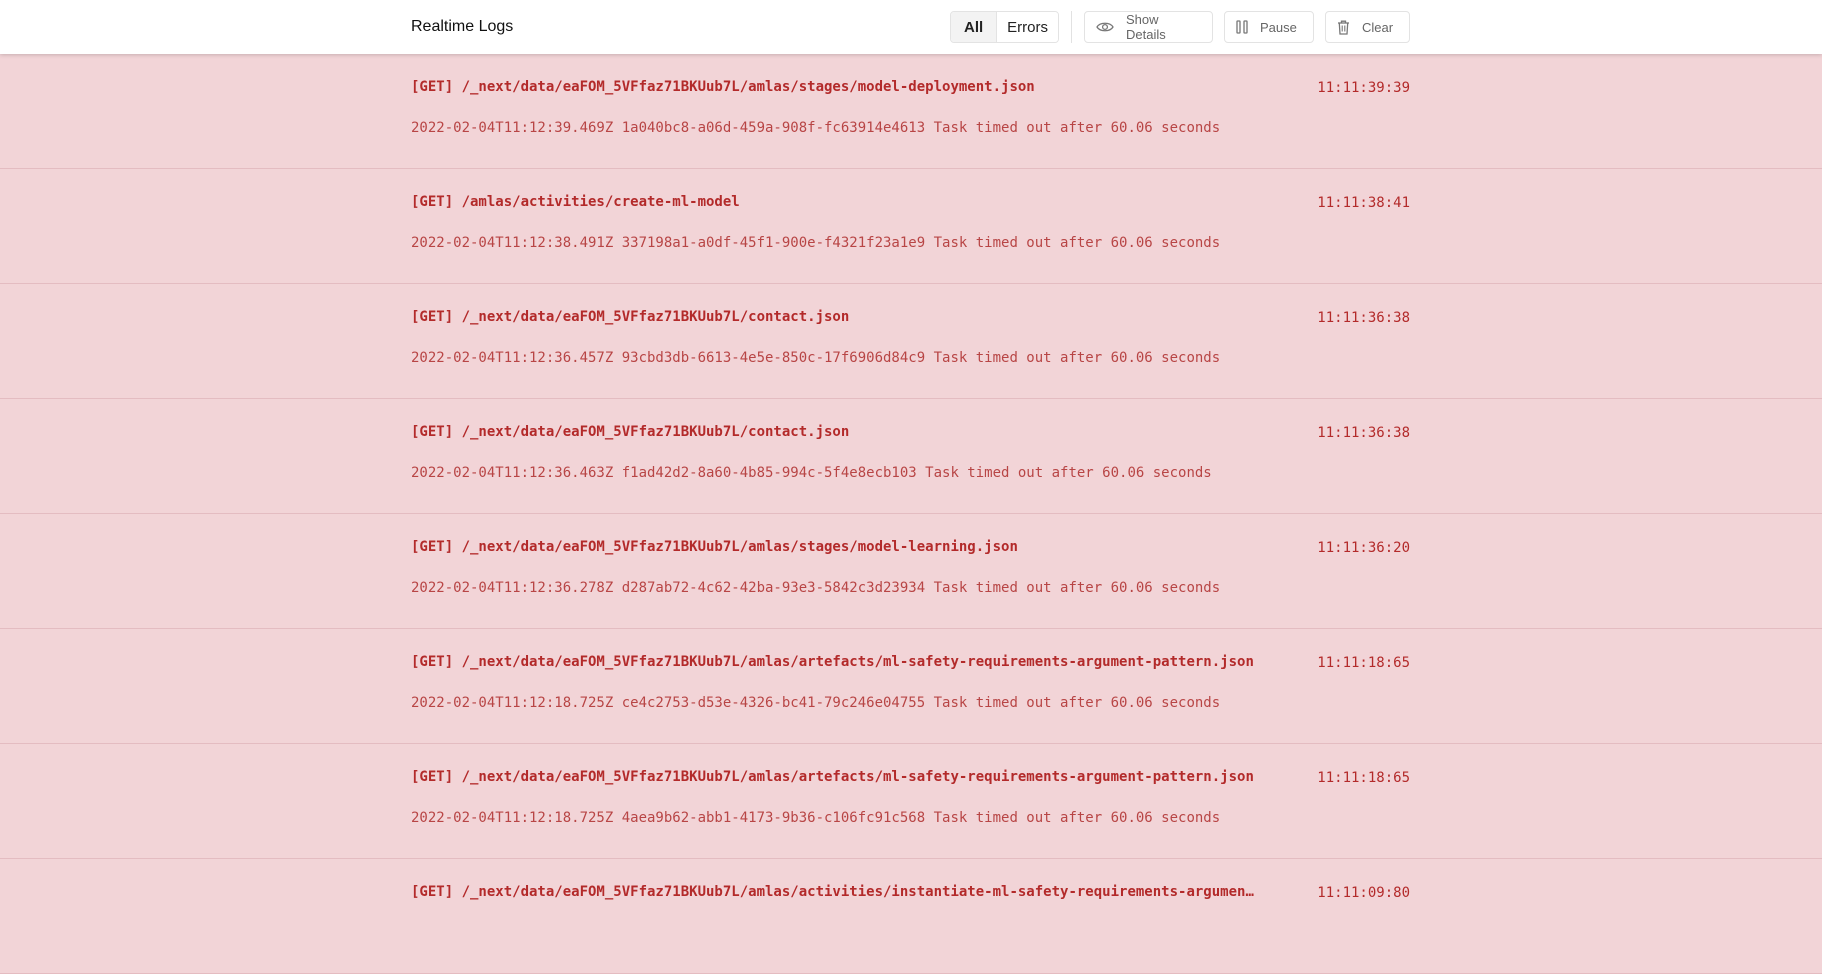 This screenshot has width=1822, height=974. Describe the element at coordinates (1343, 27) in the screenshot. I see `trash-icon` at that location.